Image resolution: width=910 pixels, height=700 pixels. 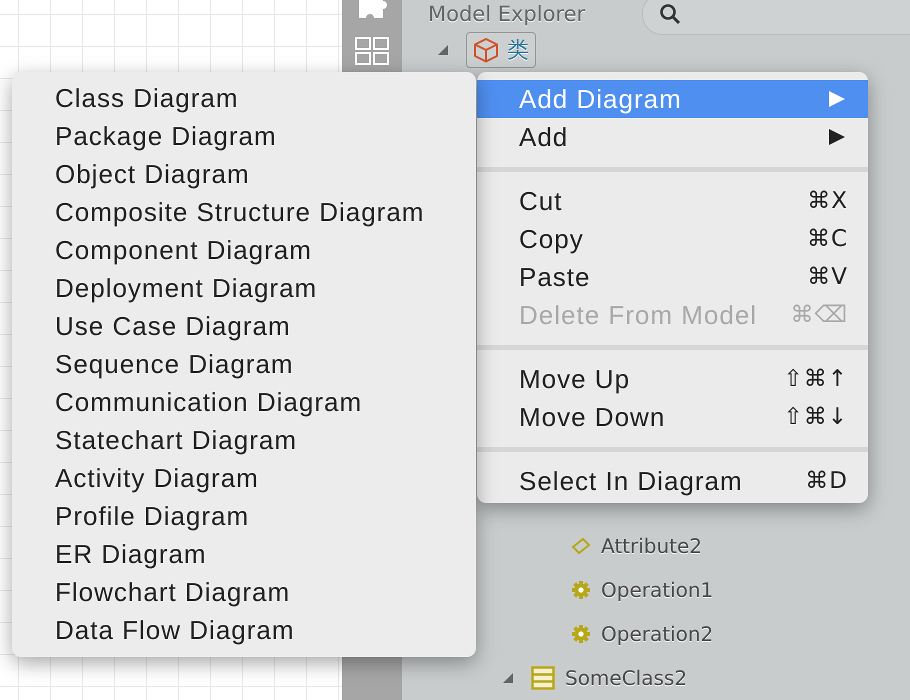 I want to click on tree-item: Operation2, so click(x=642, y=634).